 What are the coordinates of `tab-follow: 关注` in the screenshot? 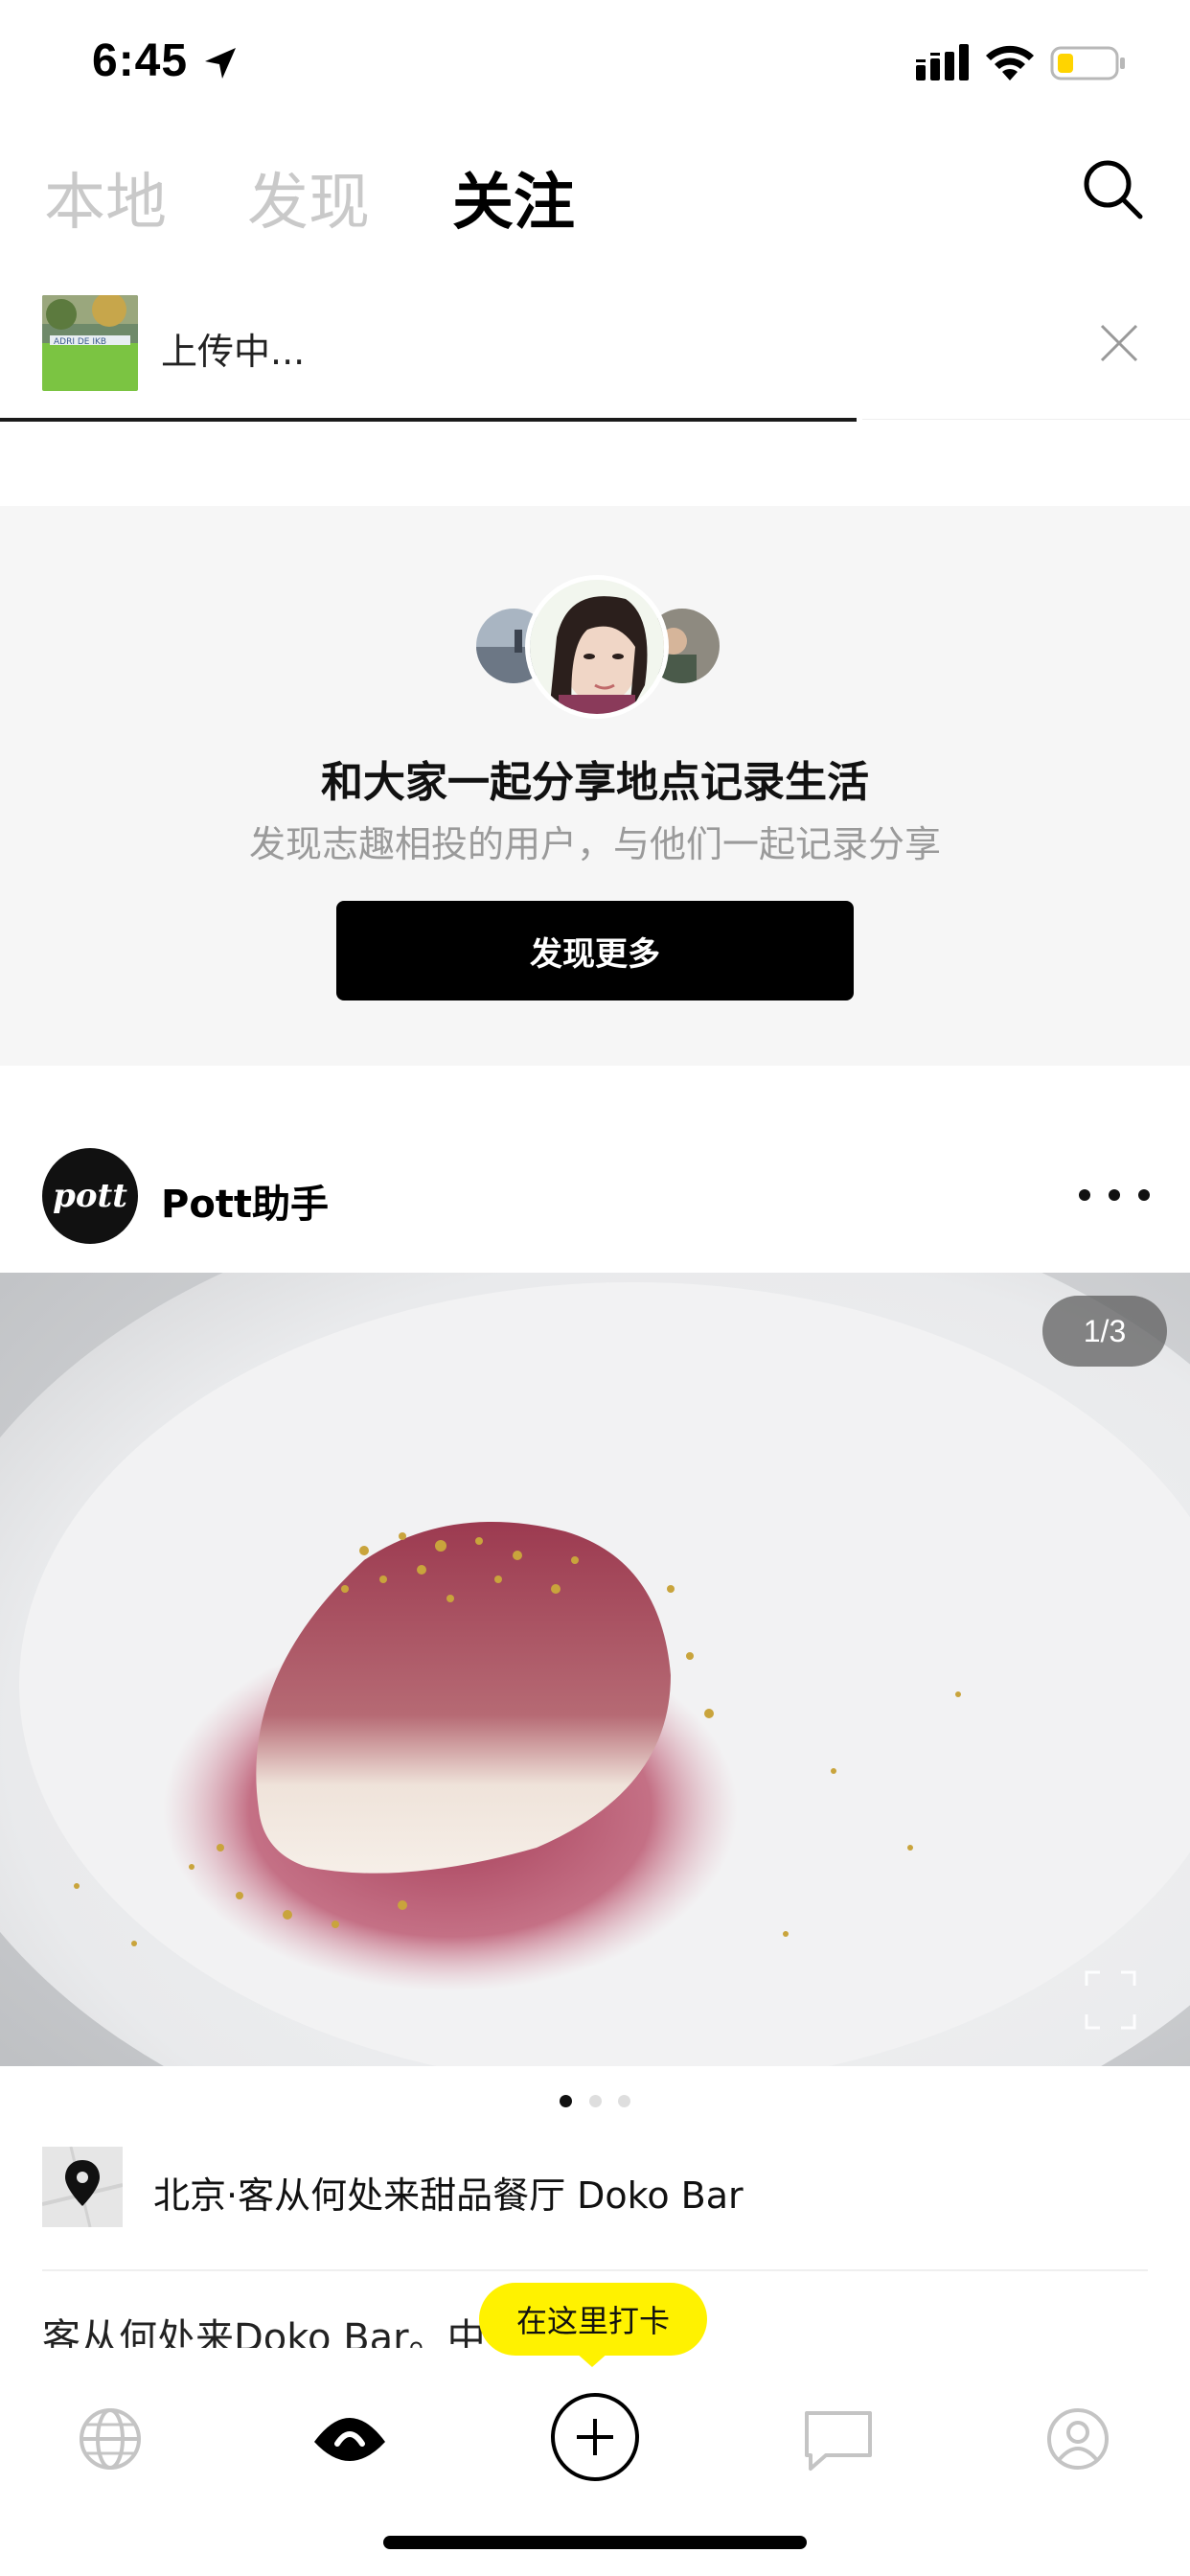 It's located at (513, 197).